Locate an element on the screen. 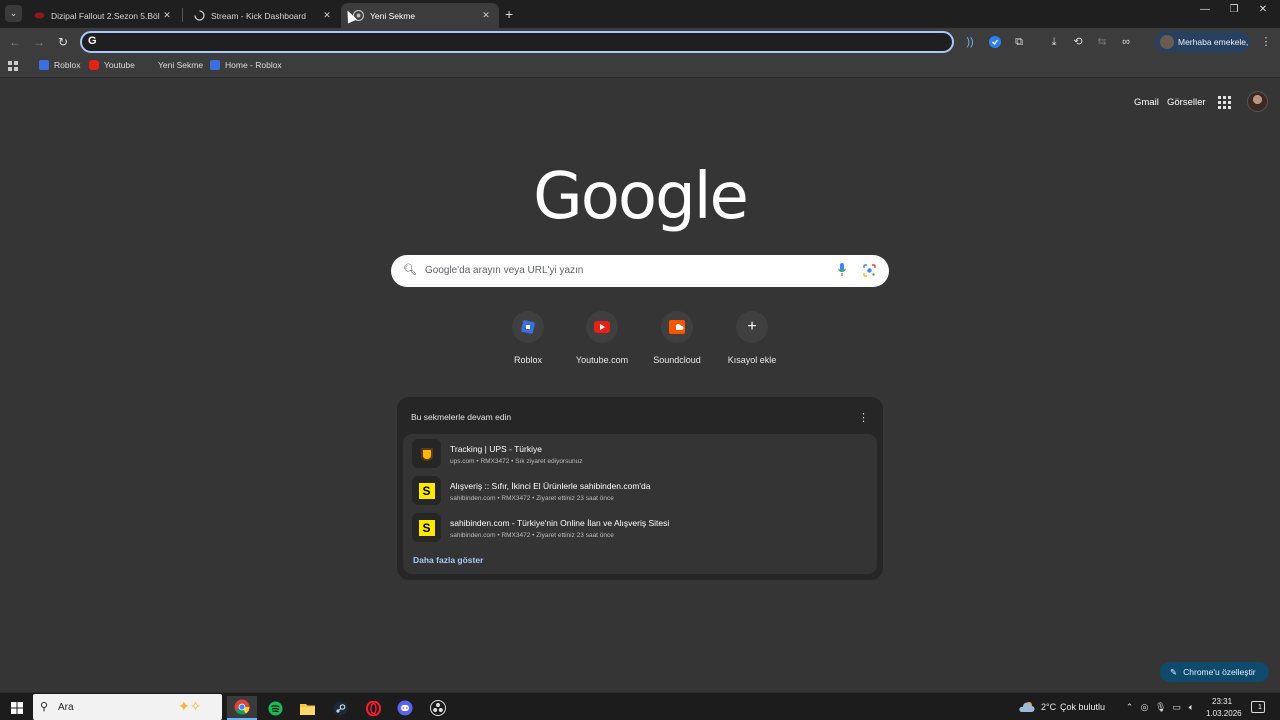 Image resolution: width=1280 pixels, height=720 pixels. obs-icon is located at coordinates (438, 708).